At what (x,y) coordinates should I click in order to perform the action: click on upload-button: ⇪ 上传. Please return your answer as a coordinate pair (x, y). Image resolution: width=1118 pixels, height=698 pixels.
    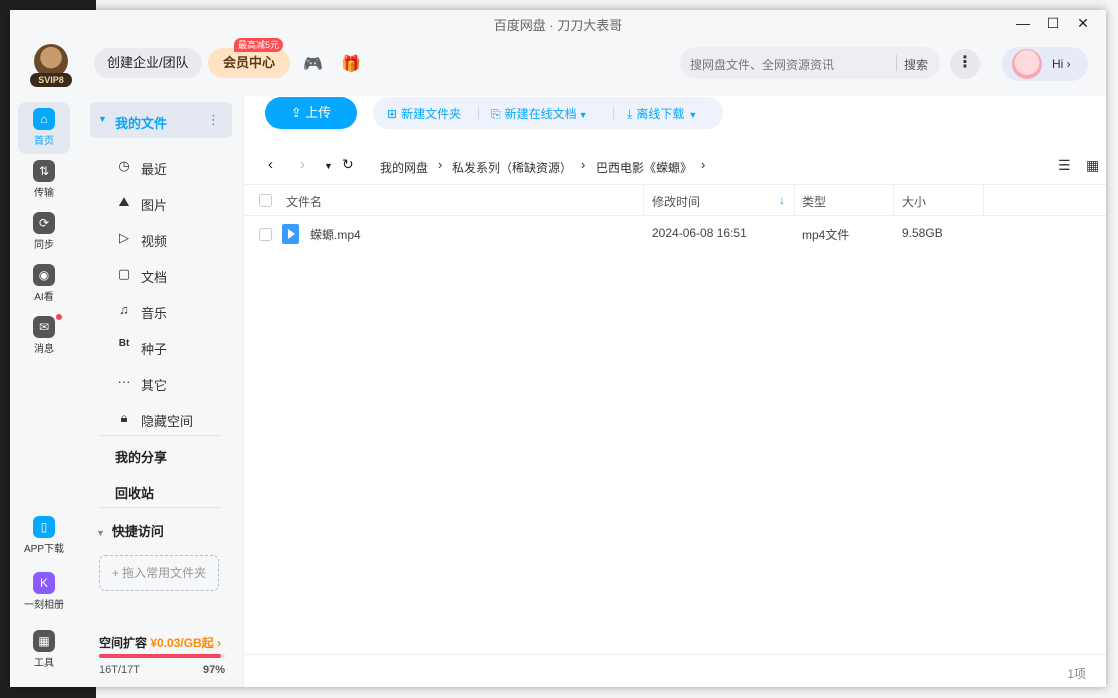
    Looking at the image, I should click on (311, 113).